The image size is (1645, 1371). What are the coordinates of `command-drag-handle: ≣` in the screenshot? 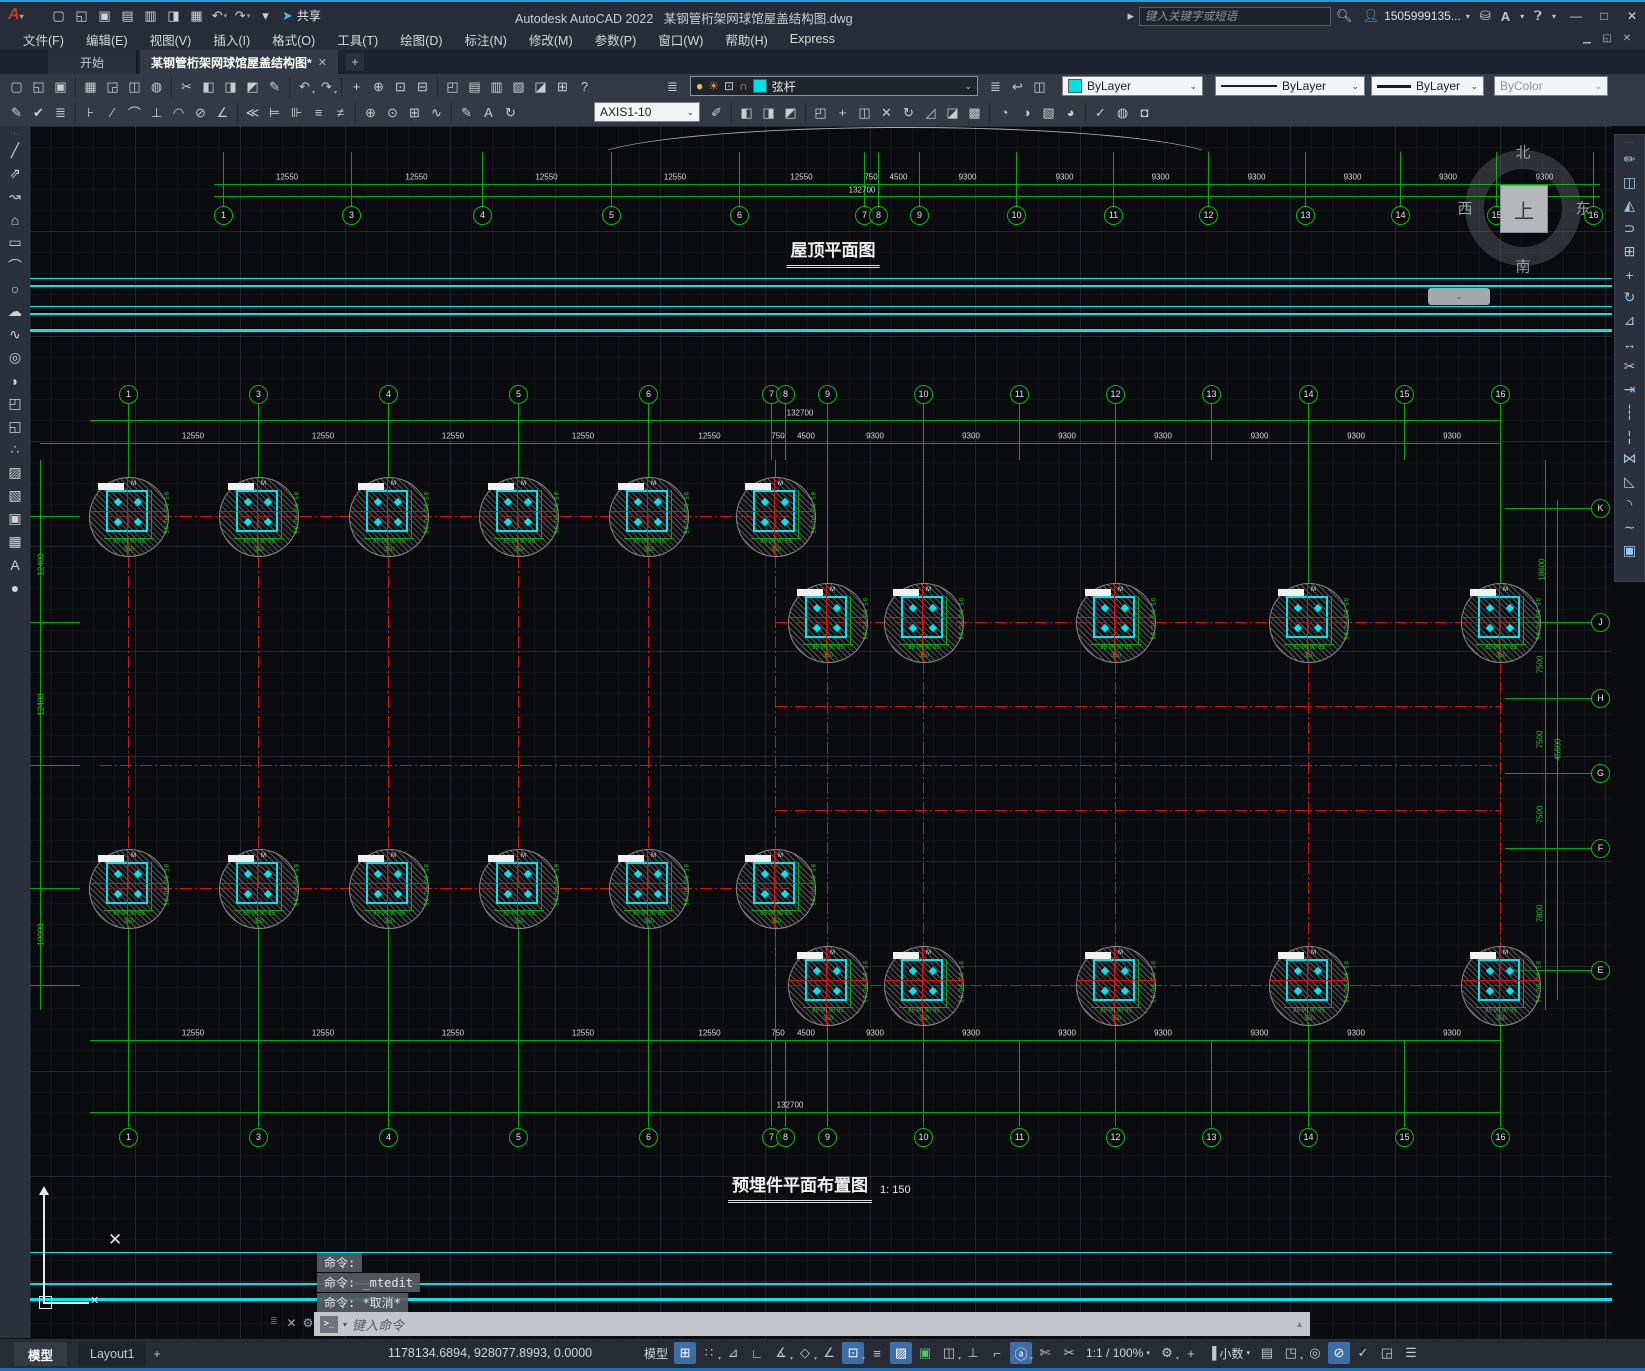 It's located at (274, 1323).